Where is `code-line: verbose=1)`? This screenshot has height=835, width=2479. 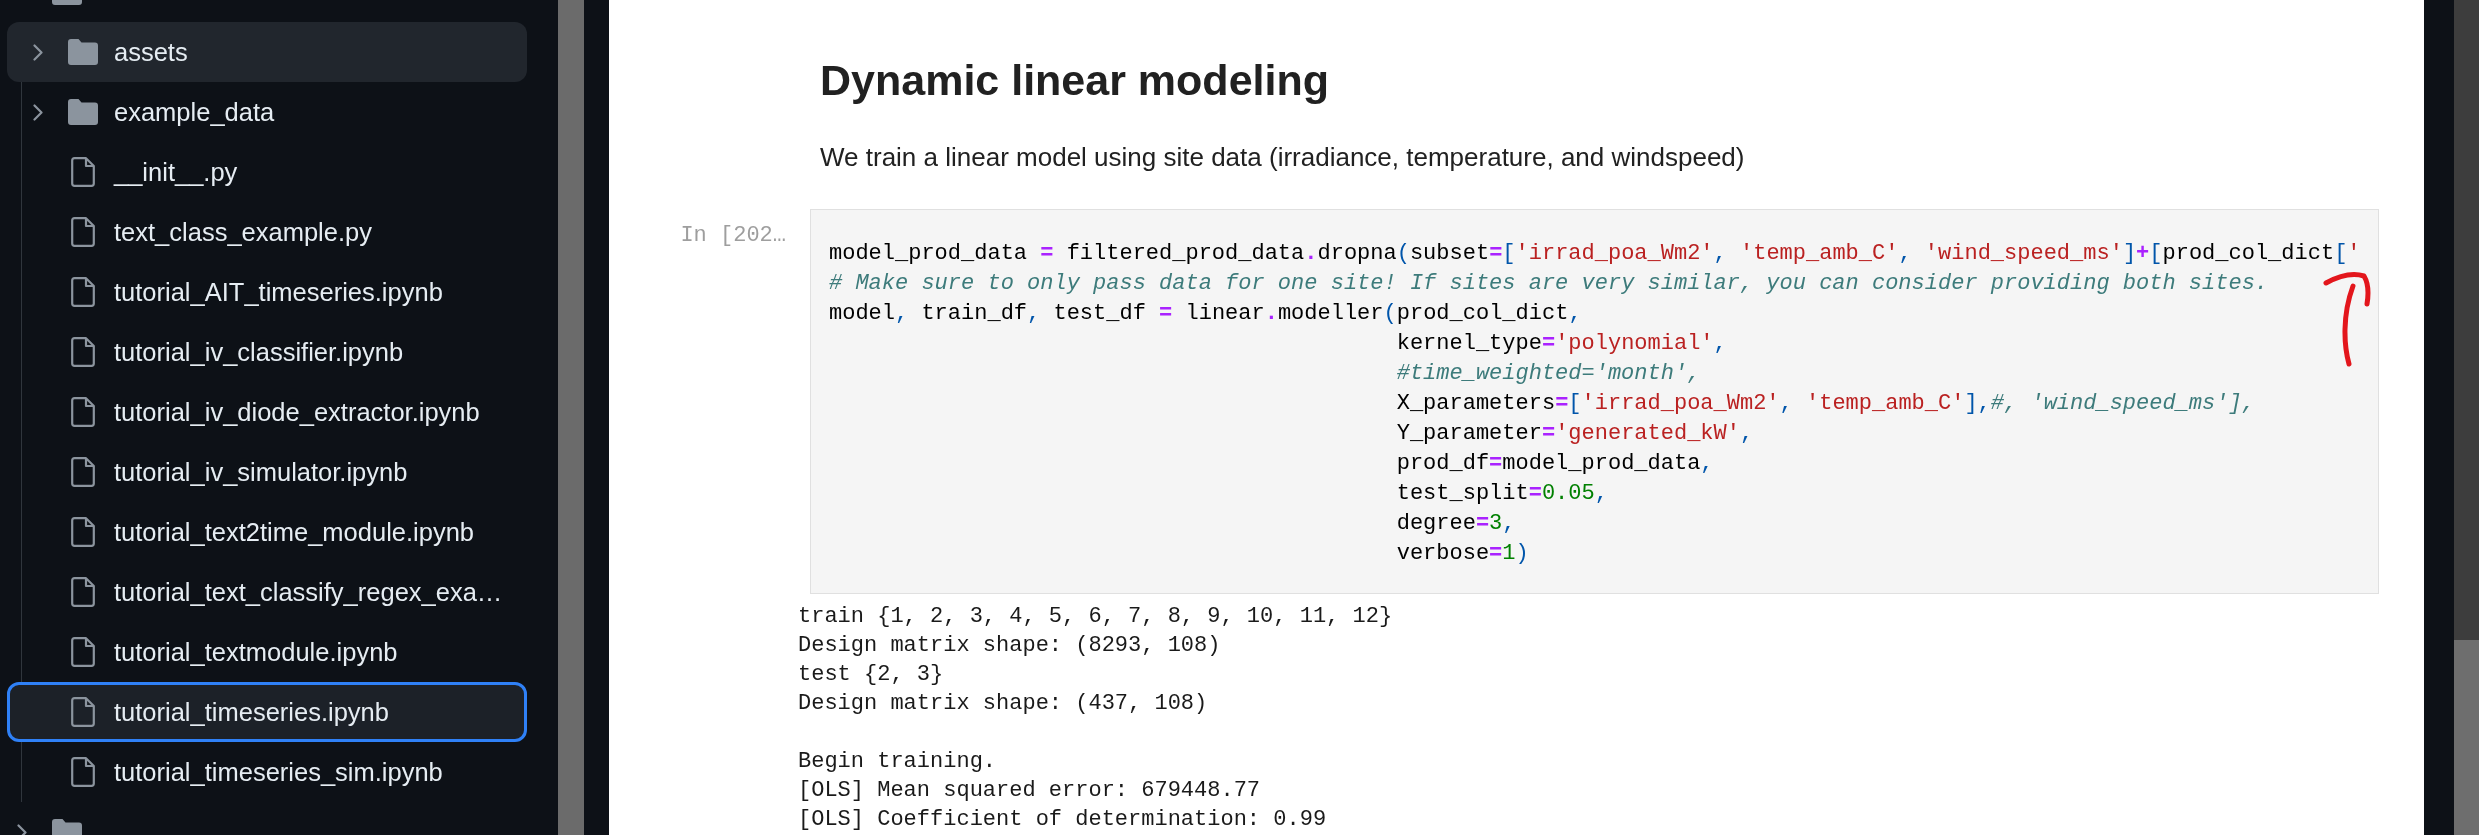
code-line: verbose=1) is located at coordinates (1462, 554).